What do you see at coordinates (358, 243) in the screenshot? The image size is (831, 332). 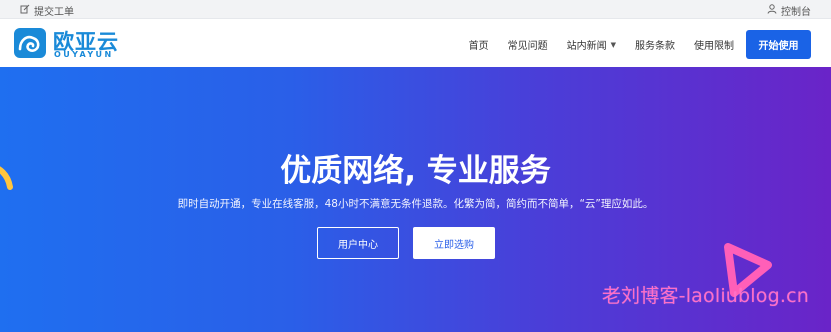 I see `user-center-button: 用户中心` at bounding box center [358, 243].